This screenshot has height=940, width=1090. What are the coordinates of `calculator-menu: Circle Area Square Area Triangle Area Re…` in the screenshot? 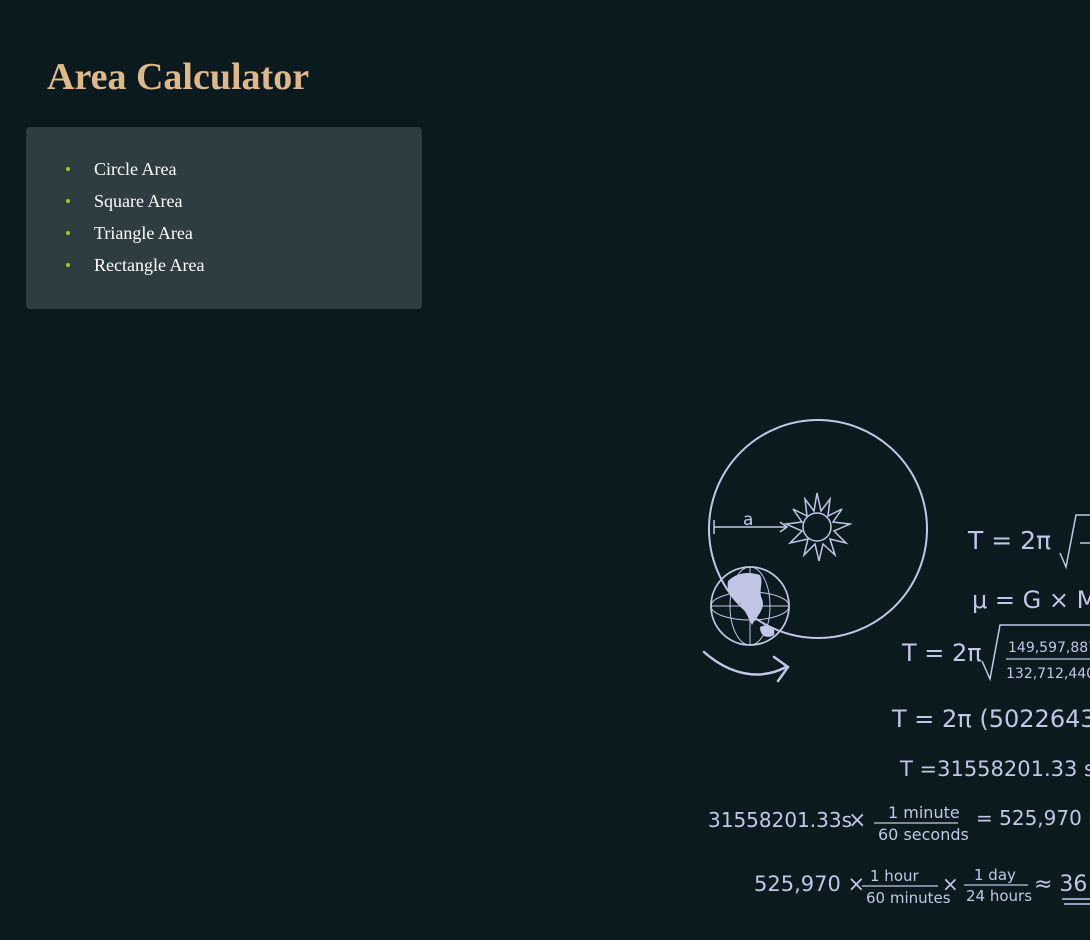 It's located at (224, 218).